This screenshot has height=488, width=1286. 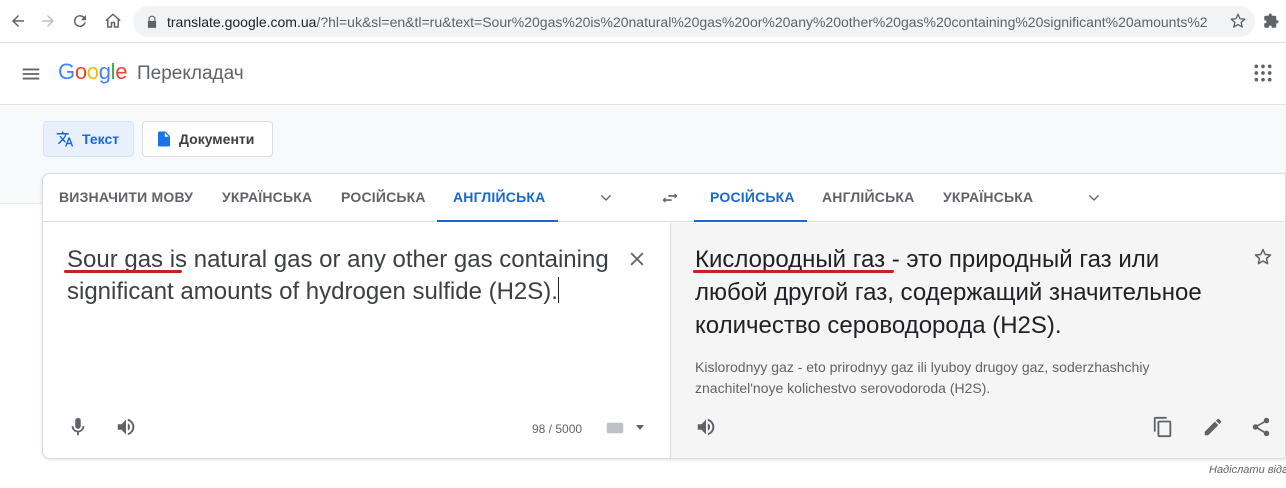 I want to click on character-count: 98 / 5000, so click(x=557, y=429).